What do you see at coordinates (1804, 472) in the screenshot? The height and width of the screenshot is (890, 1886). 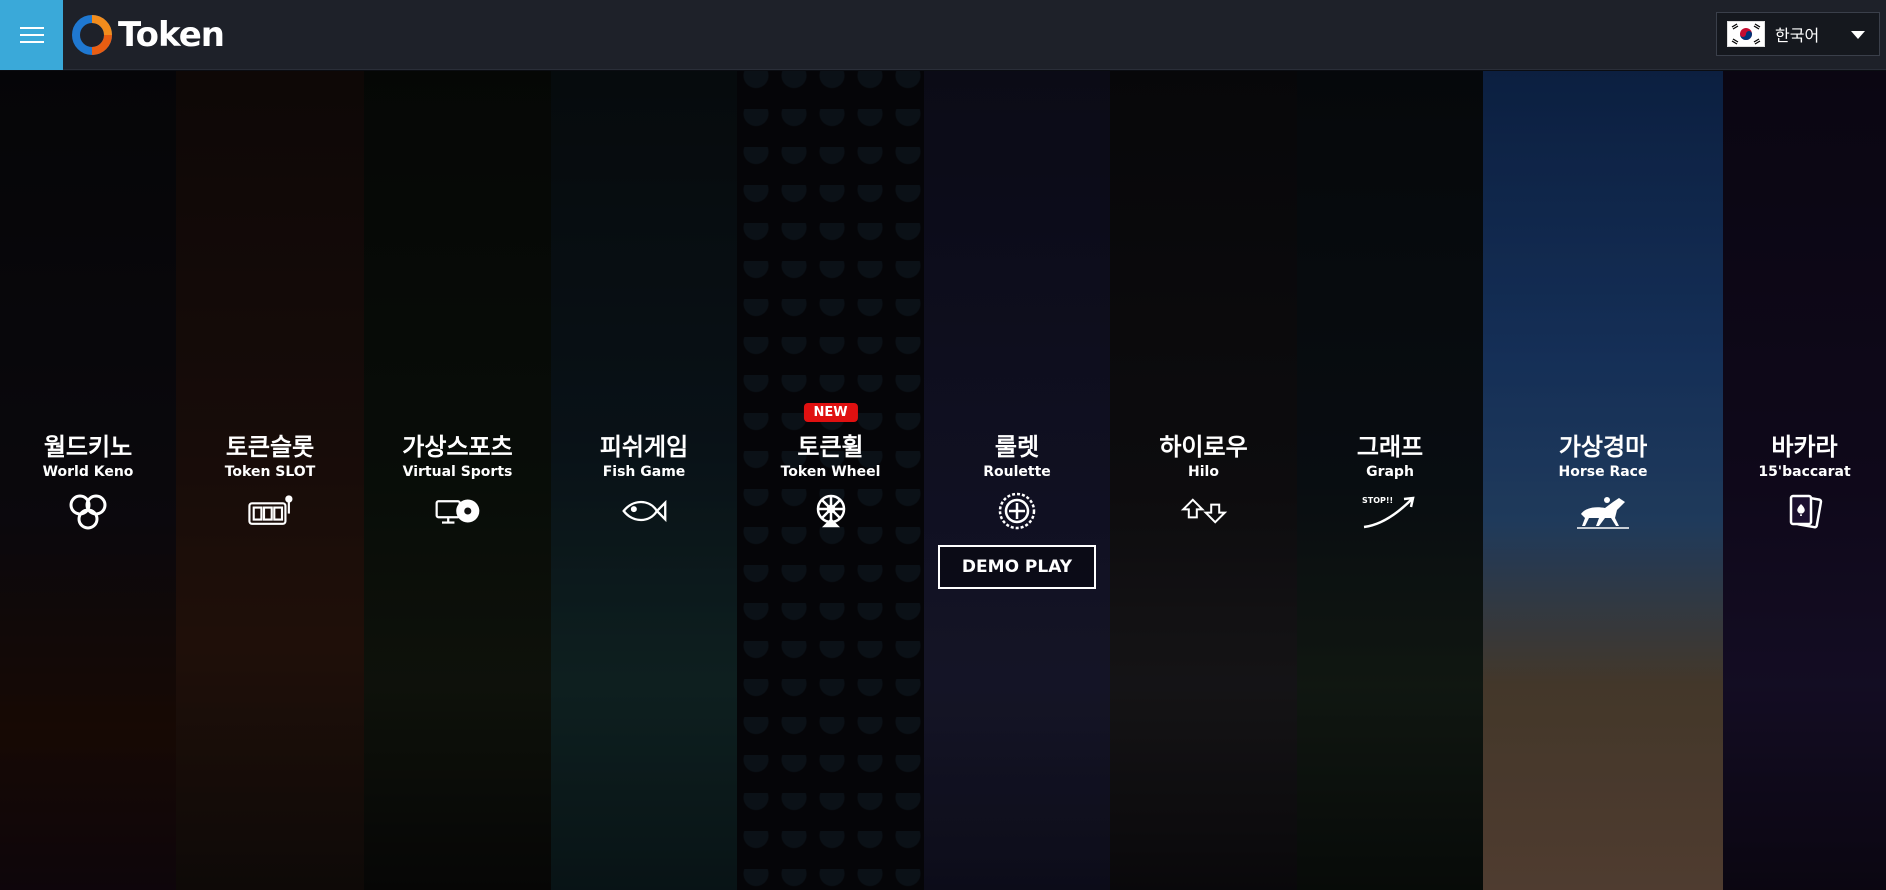 I see `game-title-en: 15'baccarat` at bounding box center [1804, 472].